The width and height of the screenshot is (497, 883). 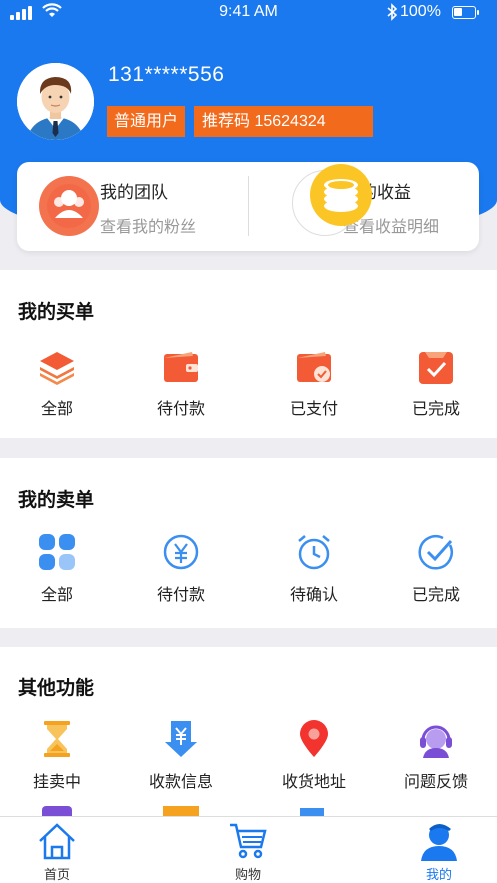 I want to click on buy-pending-payment-button: 待付款, so click(x=181, y=388).